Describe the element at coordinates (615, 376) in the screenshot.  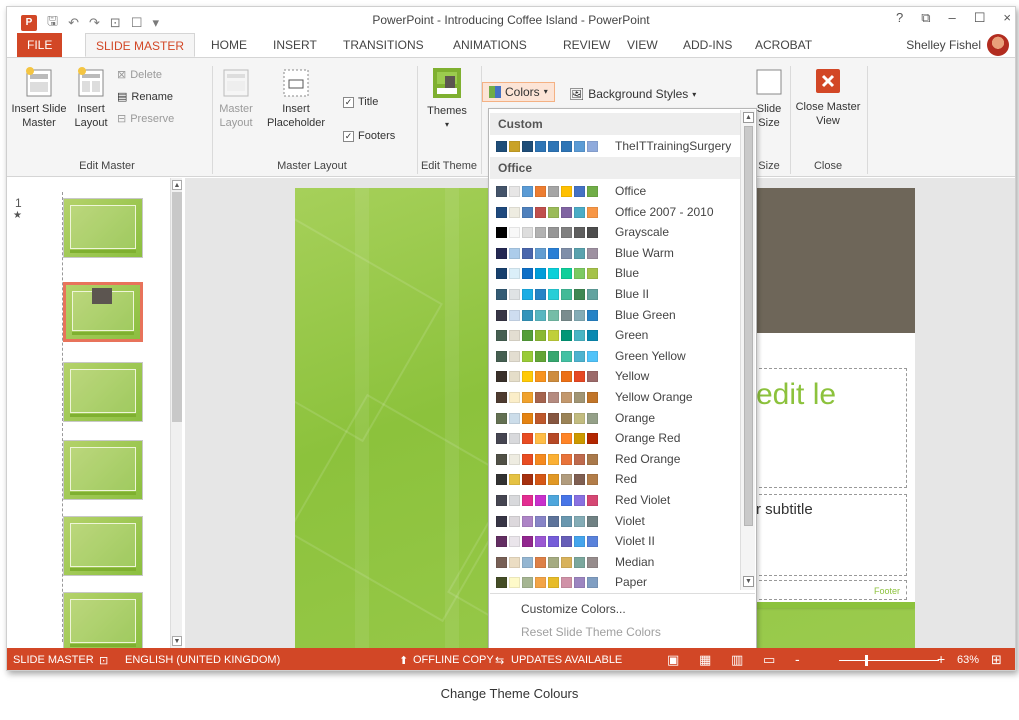
I see `color-scheme-item: Yellow` at that location.